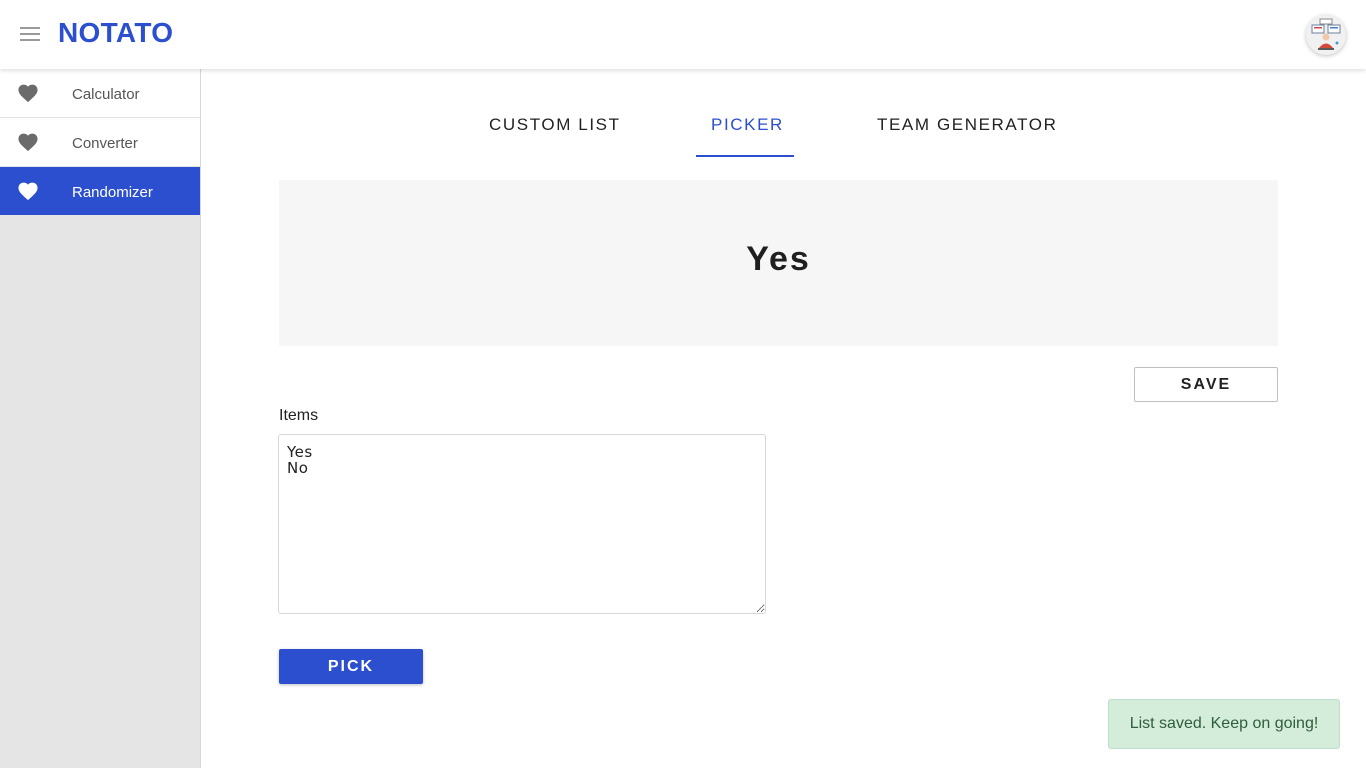 The height and width of the screenshot is (768, 1366). I want to click on avatar-illustration-icon, so click(1326, 34).